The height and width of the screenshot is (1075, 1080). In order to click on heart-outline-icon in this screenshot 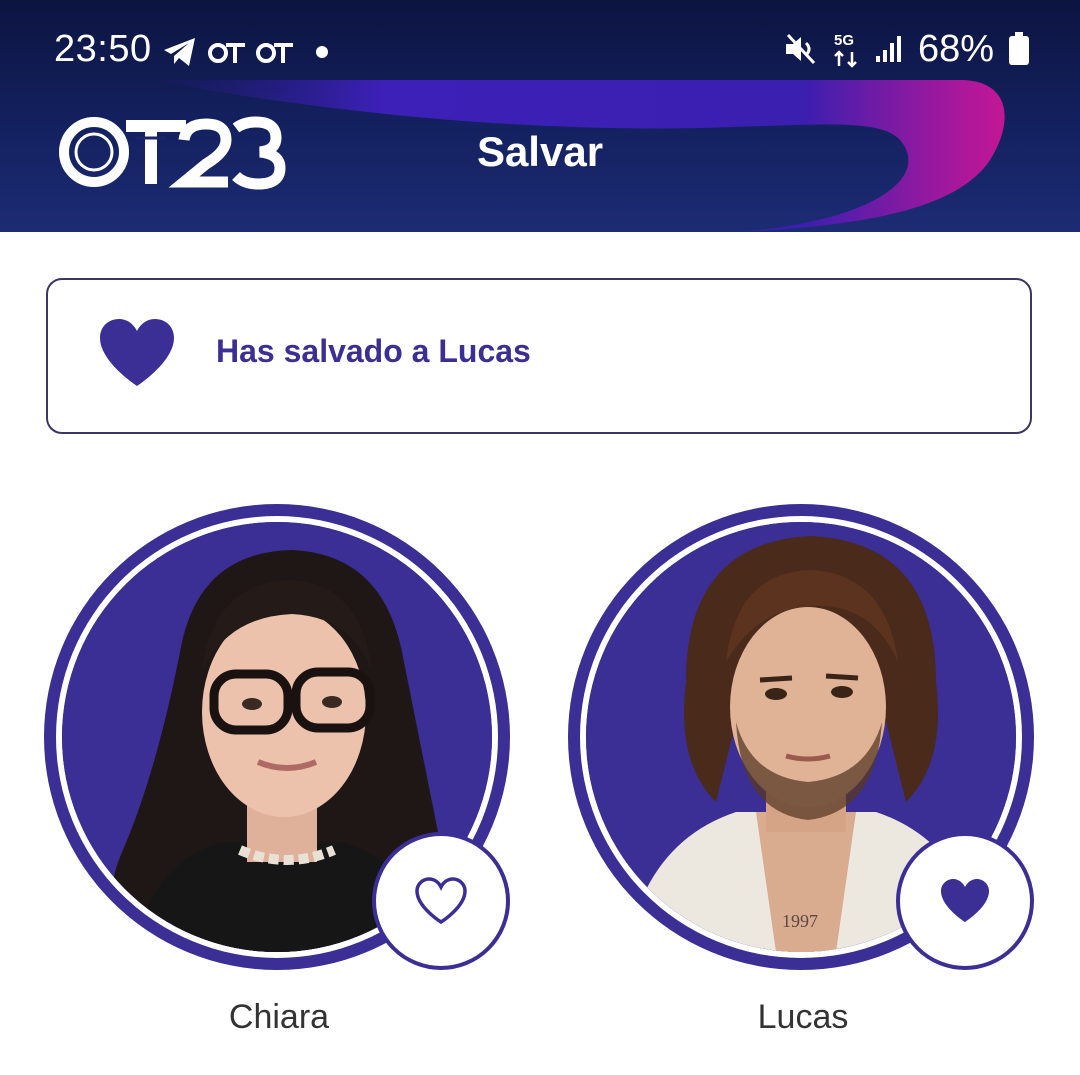, I will do `click(441, 901)`.